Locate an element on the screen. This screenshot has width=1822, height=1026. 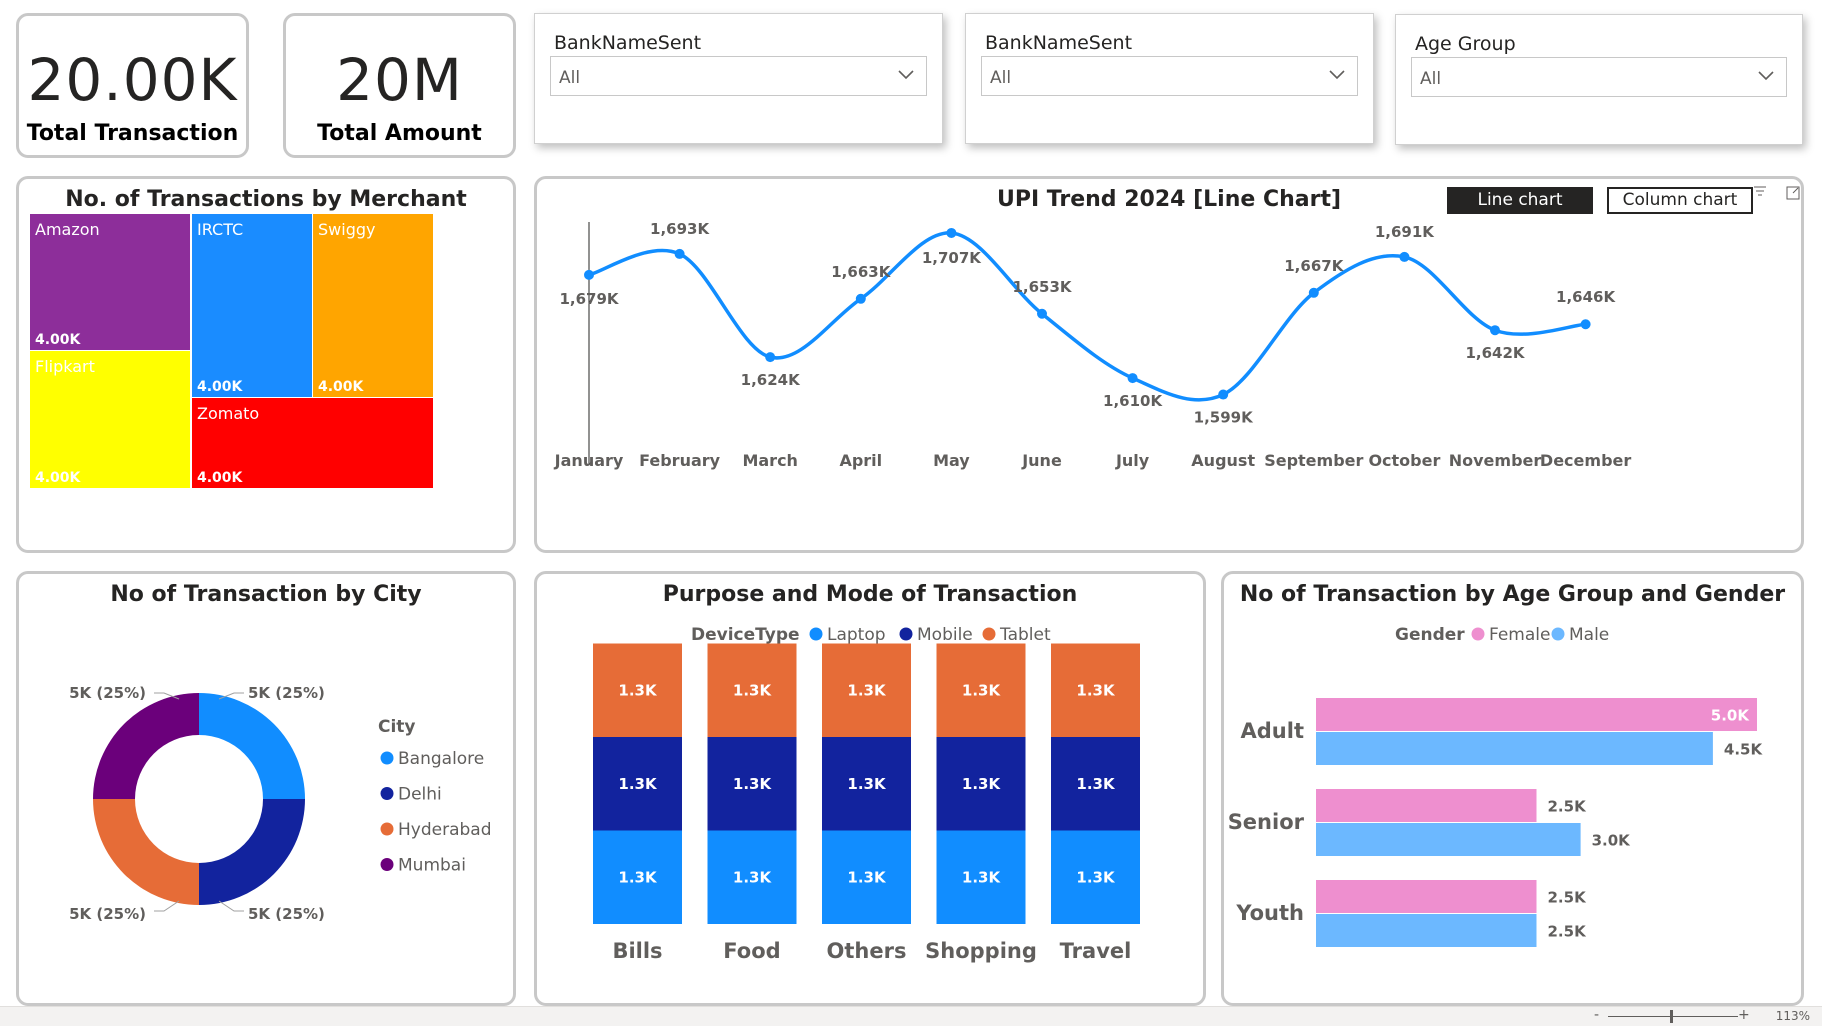
zoom-in-button: + is located at coordinates (1744, 1015).